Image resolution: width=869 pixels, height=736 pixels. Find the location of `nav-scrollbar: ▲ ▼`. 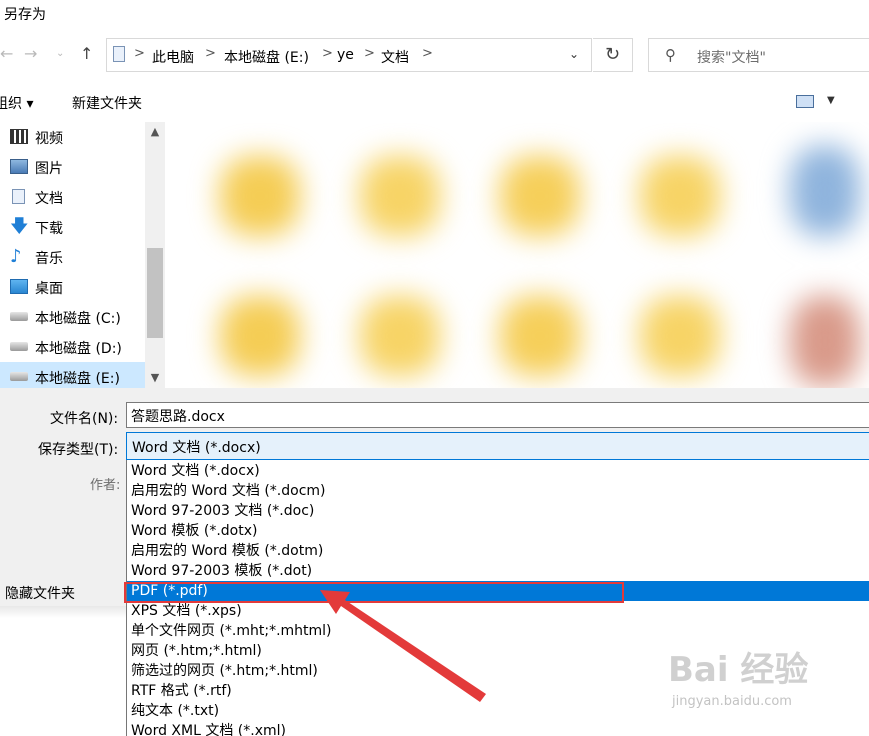

nav-scrollbar: ▲ ▼ is located at coordinates (155, 255).